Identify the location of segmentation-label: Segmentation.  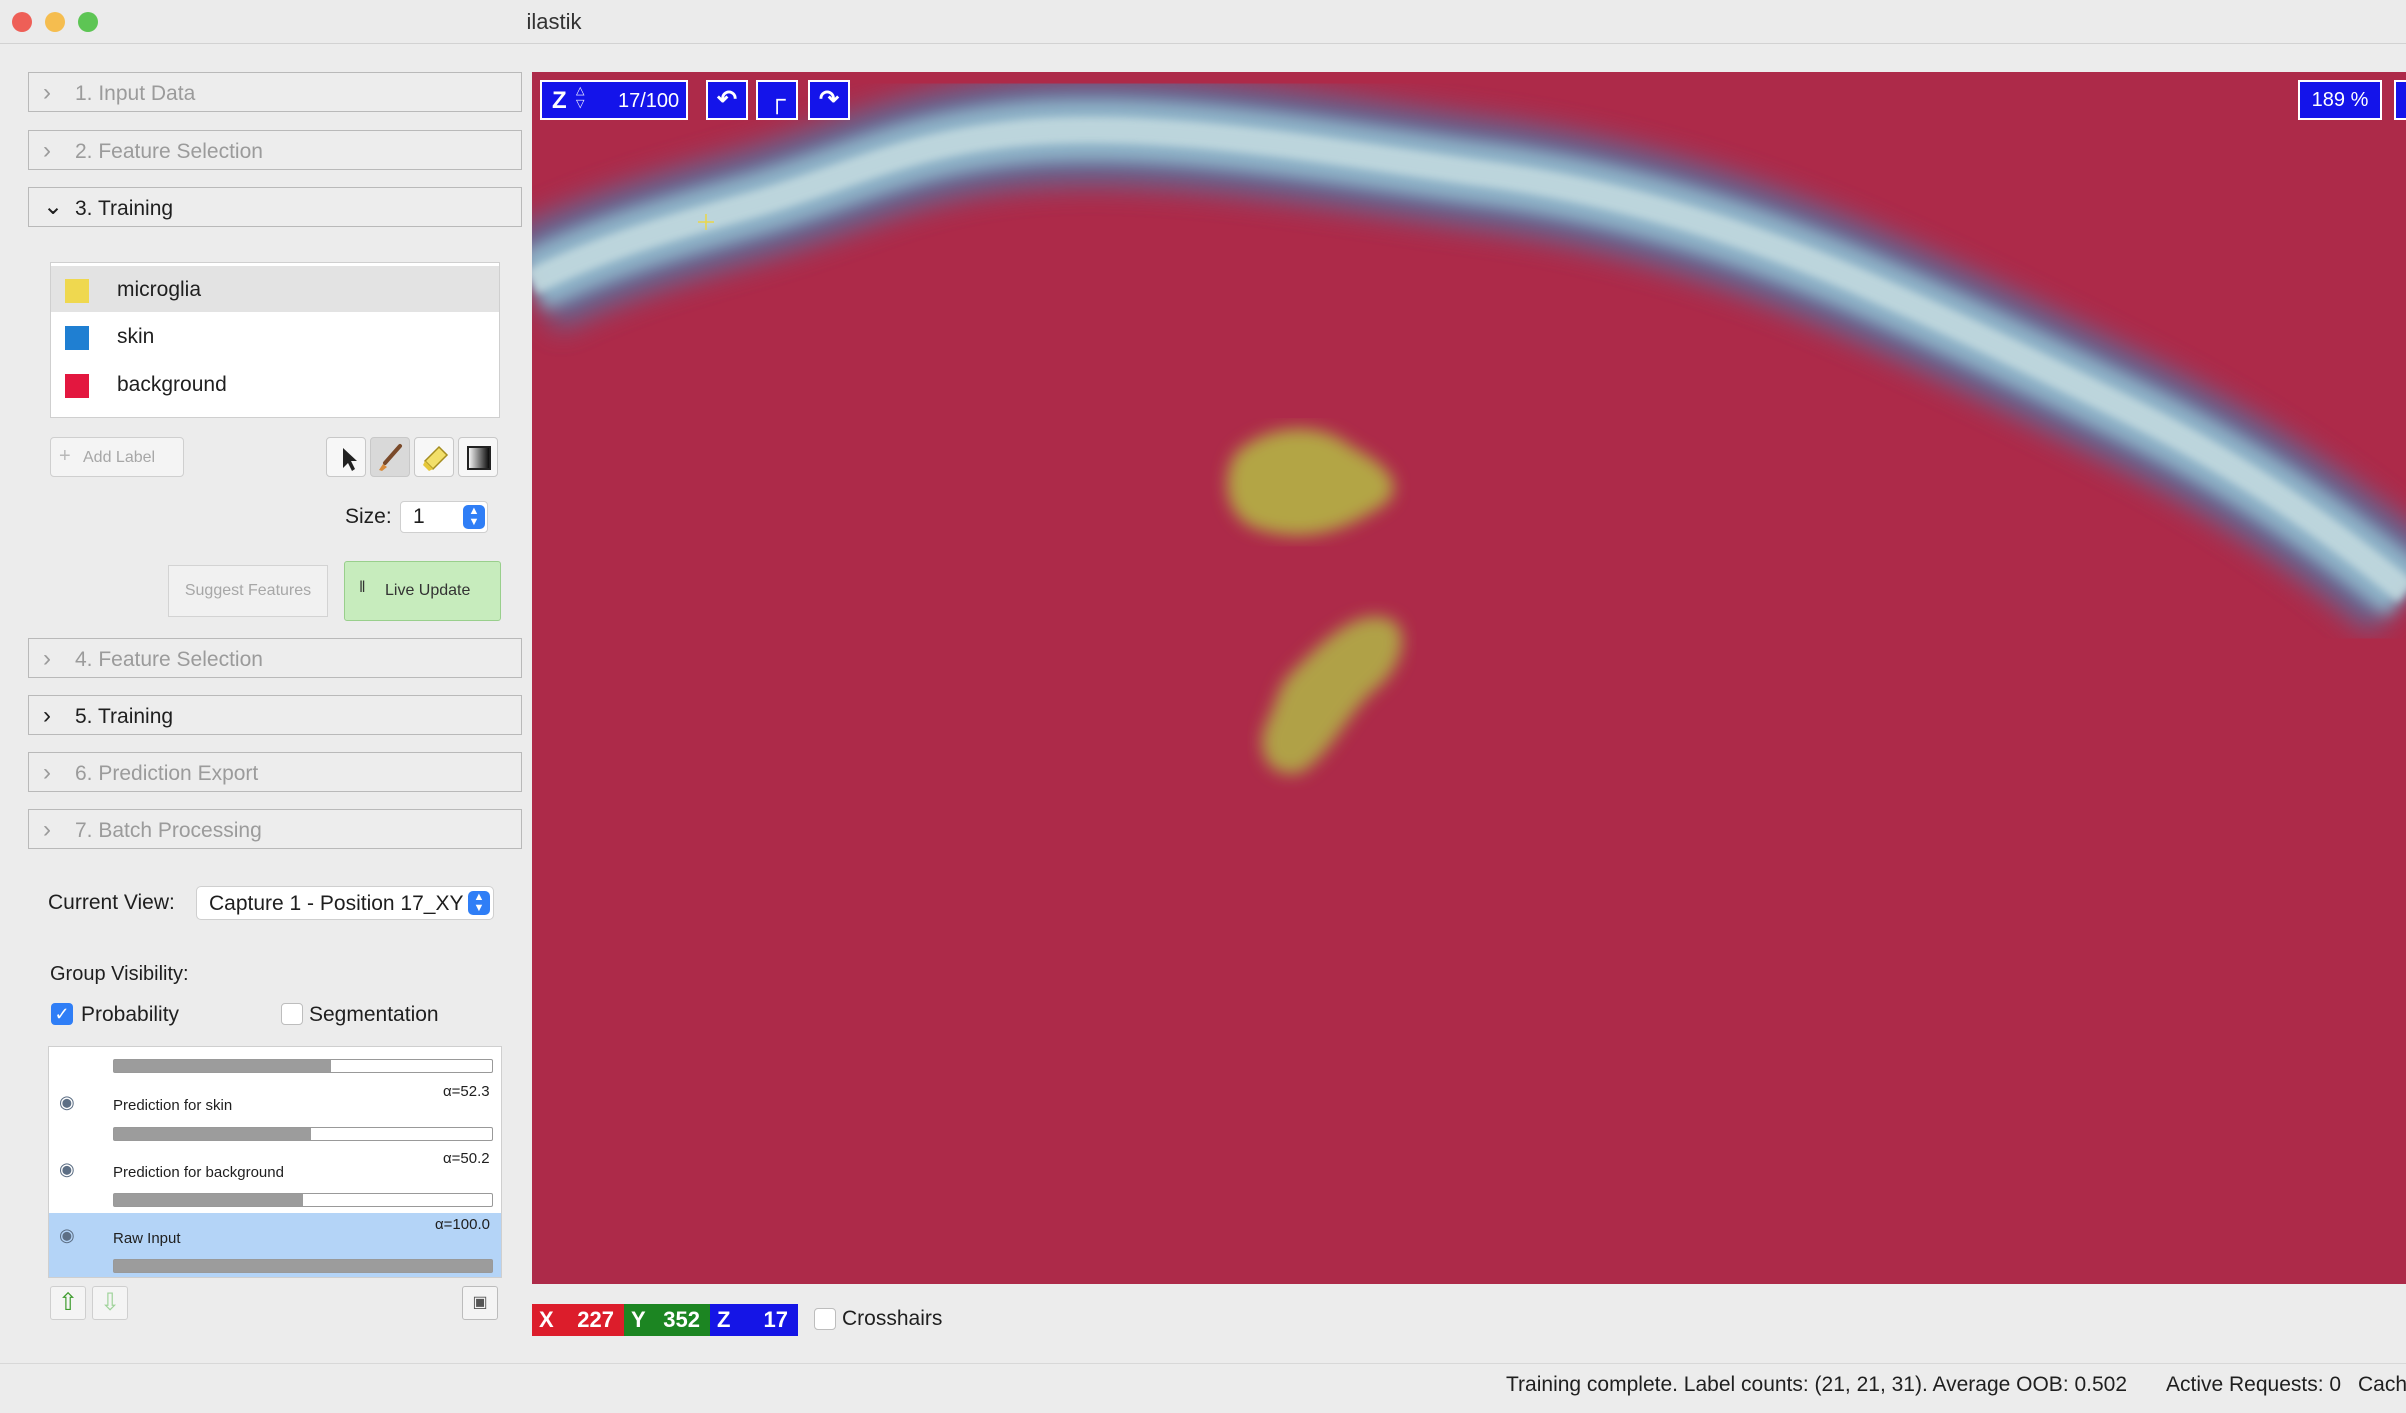
(374, 1014).